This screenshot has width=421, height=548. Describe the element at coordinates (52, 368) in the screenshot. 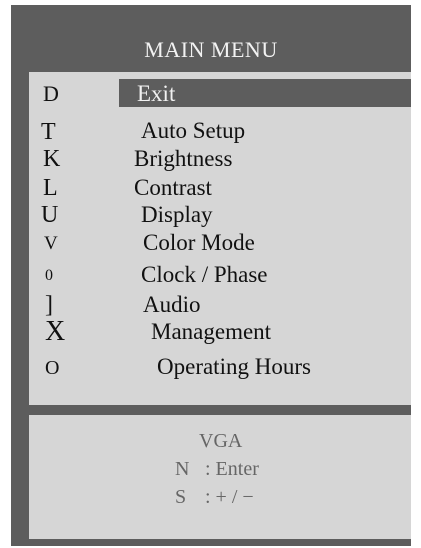

I see `operating-hours-icon: O` at that location.